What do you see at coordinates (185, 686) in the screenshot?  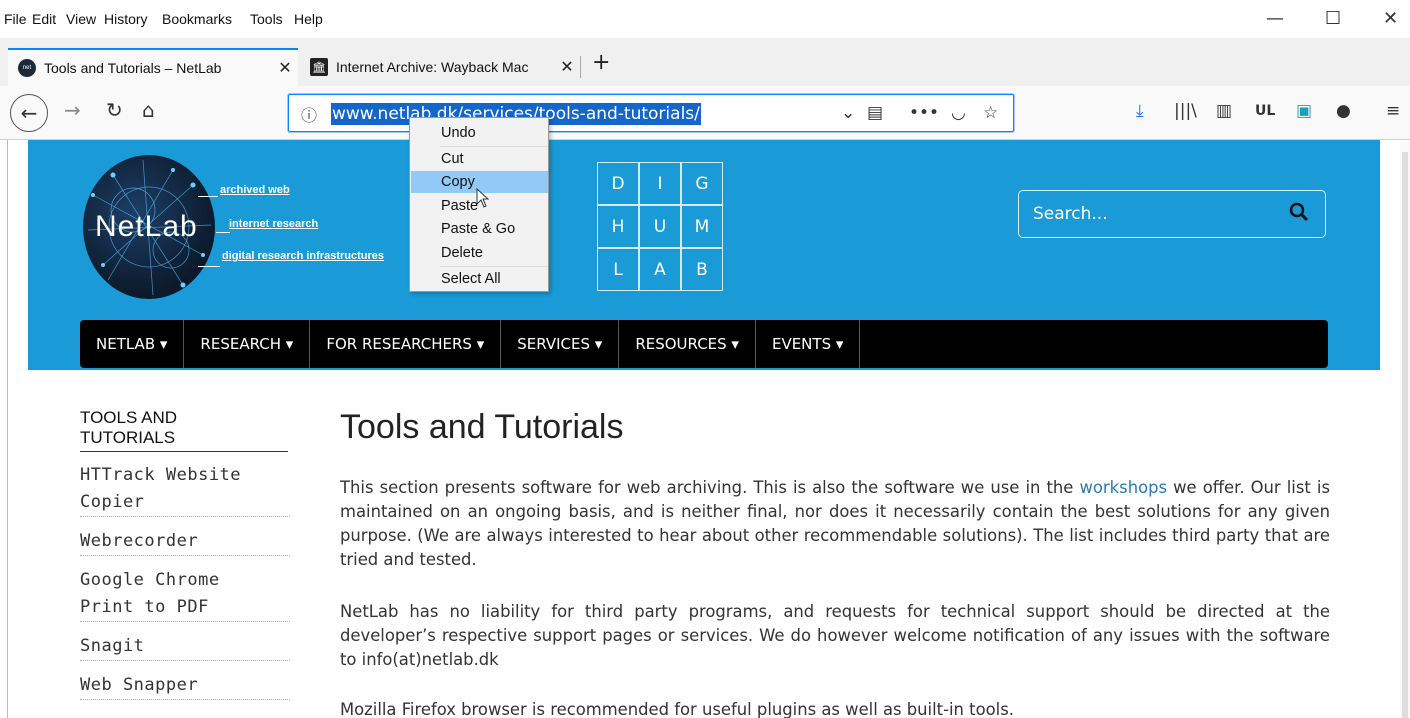 I see `sidebar-item-web-snapper: Web Snapper` at bounding box center [185, 686].